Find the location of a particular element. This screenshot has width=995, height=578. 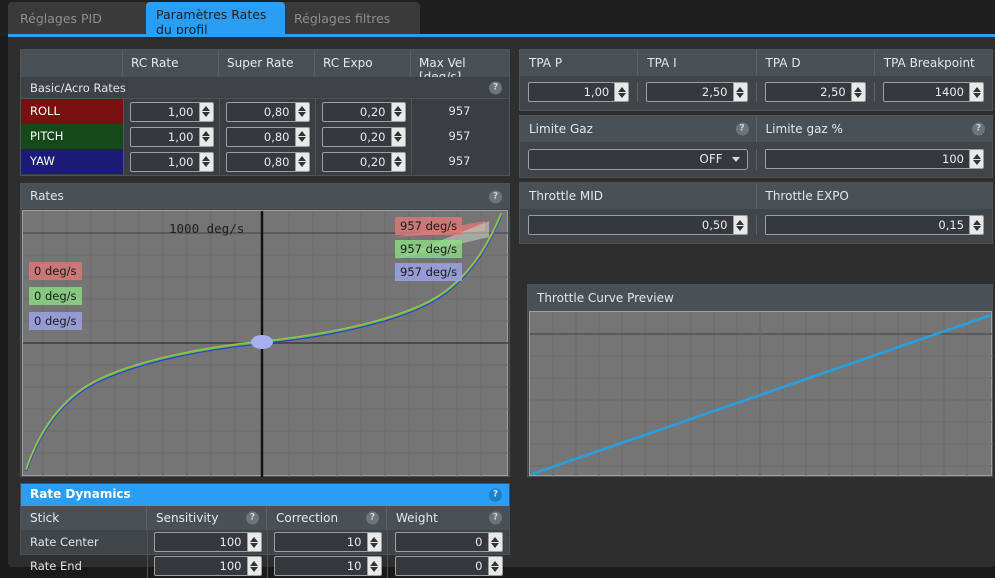

tab-filter-settings: Réglages filtres is located at coordinates (349, 19).